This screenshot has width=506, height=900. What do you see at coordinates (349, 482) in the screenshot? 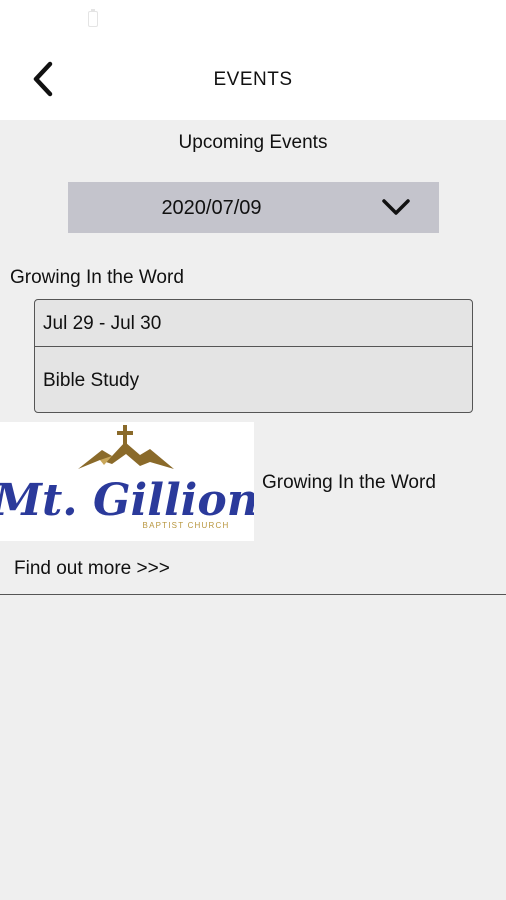
I see `promo-title: Growing In the Word` at bounding box center [349, 482].